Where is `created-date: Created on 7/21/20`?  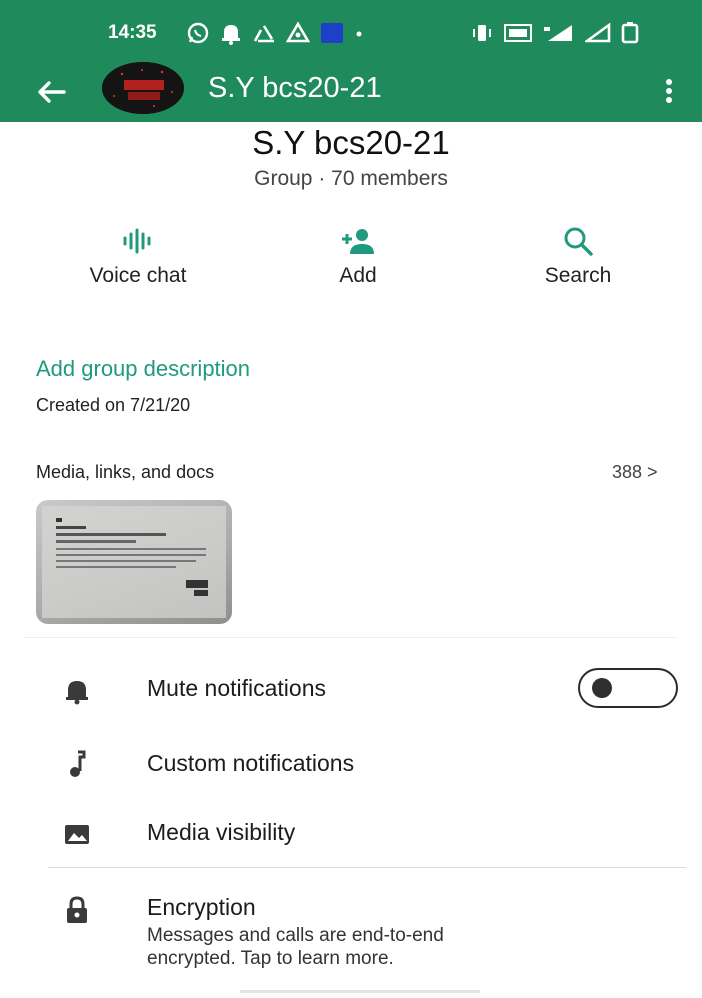
created-date: Created on 7/21/20 is located at coordinates (113, 405).